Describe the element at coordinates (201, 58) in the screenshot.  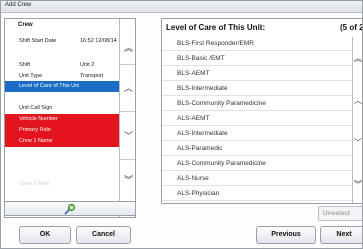
I see `level-of-care-option-label: BLS-Basic /EMT` at that location.